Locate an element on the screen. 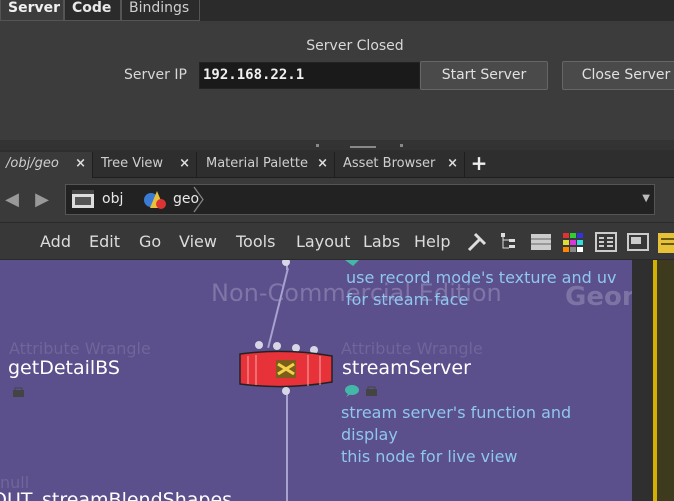  comment-line: this node for live view is located at coordinates (429, 456).